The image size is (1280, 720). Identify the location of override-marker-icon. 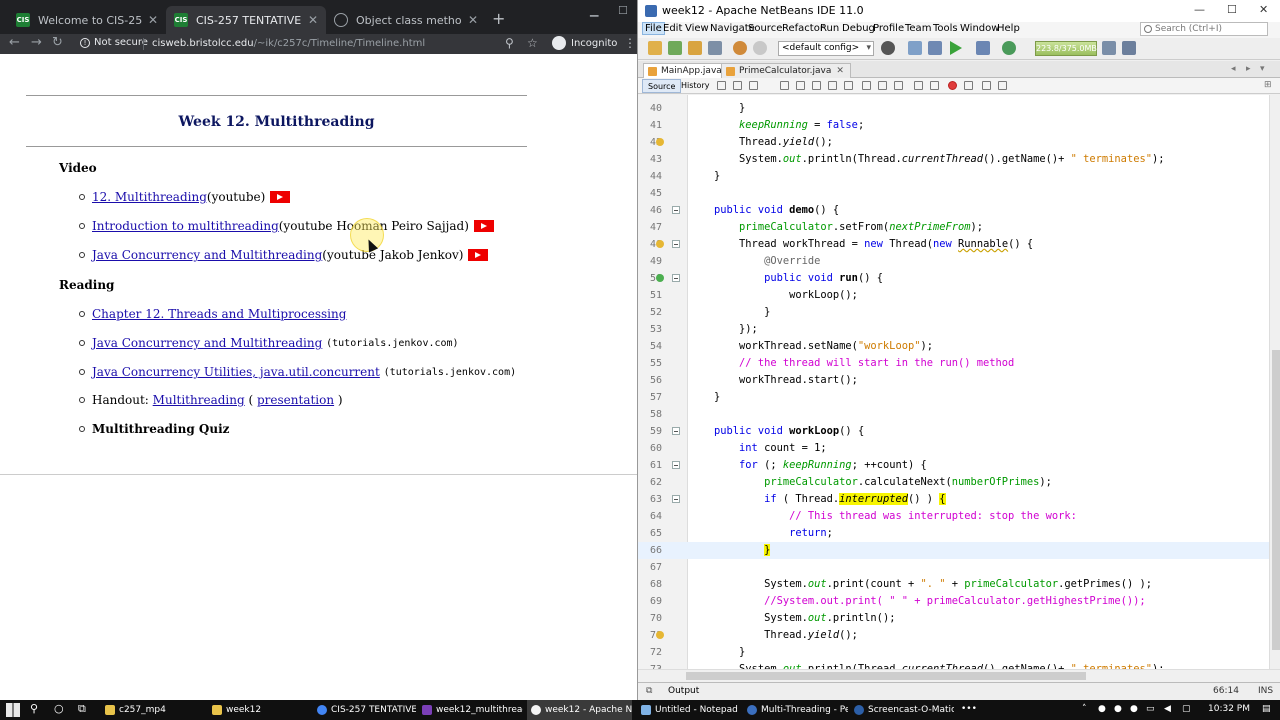
(660, 278).